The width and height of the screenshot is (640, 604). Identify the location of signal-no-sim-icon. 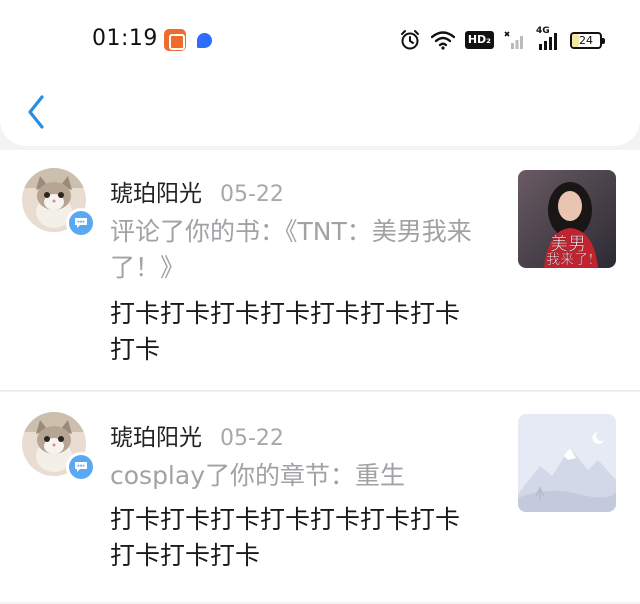
(513, 40).